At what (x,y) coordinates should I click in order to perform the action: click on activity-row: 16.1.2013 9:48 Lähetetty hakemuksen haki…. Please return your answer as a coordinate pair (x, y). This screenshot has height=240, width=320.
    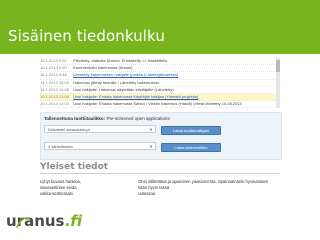
    Looking at the image, I should click on (160, 76).